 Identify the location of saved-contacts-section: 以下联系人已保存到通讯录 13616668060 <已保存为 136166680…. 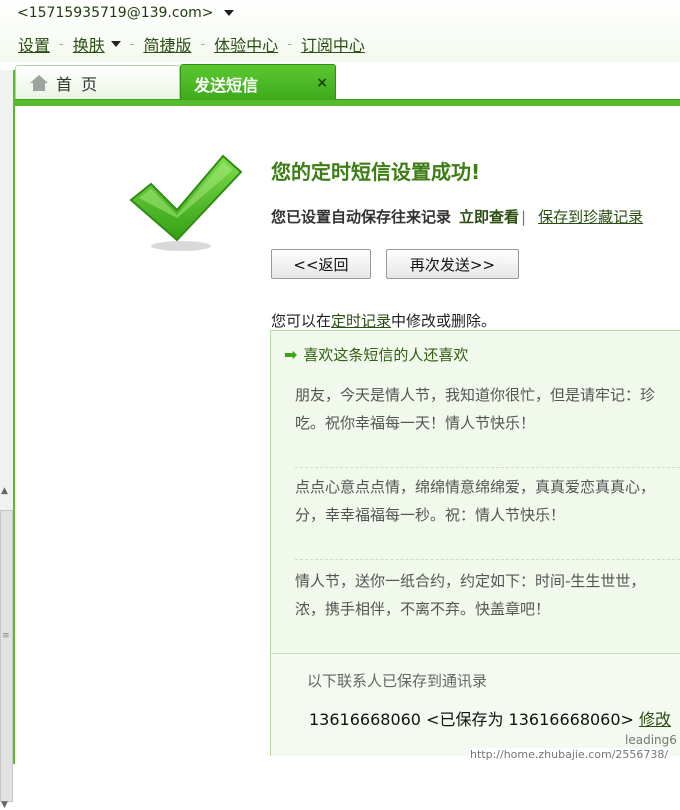
(475, 704).